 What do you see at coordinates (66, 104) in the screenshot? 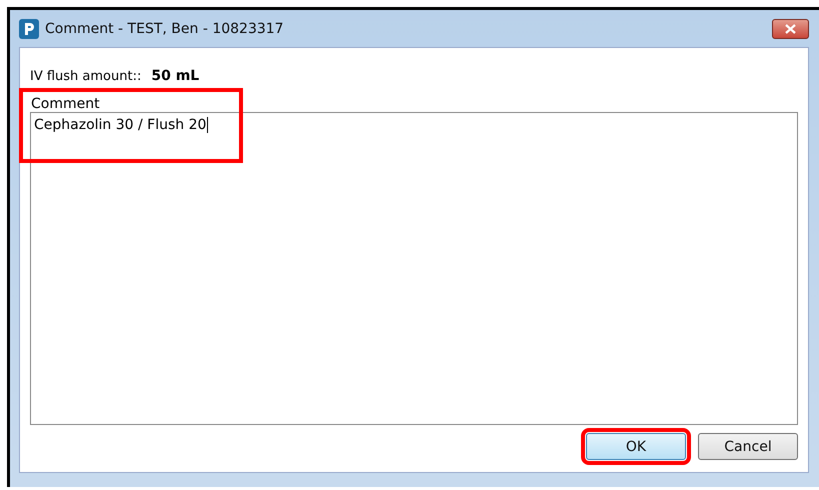
I see `comment-label: Comment` at bounding box center [66, 104].